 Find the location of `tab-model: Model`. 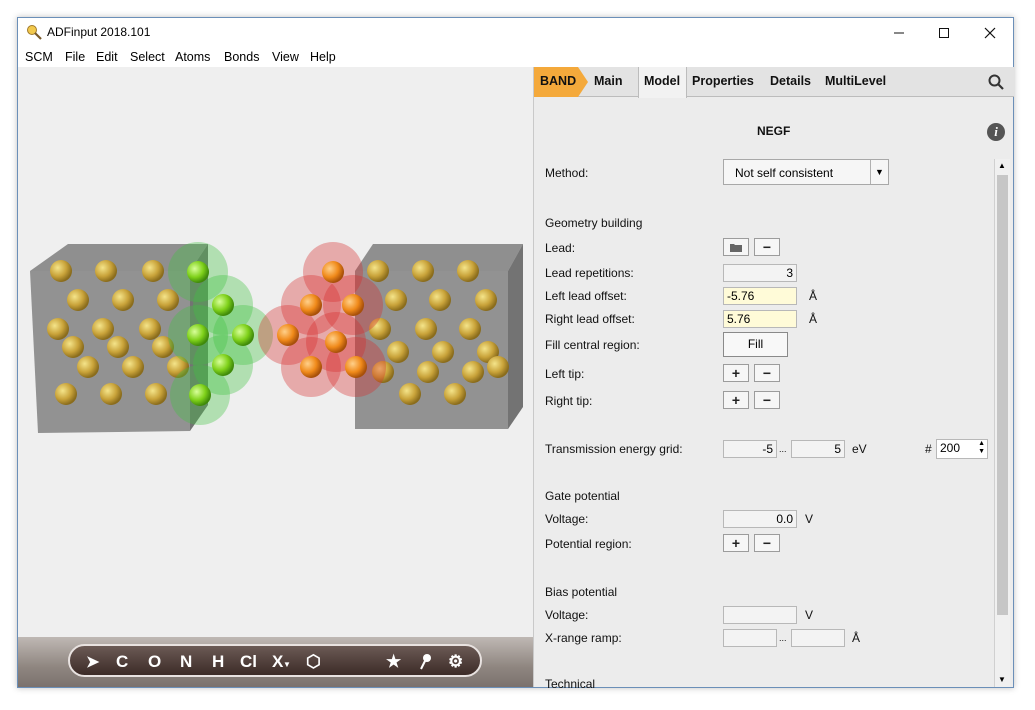

tab-model: Model is located at coordinates (662, 81).